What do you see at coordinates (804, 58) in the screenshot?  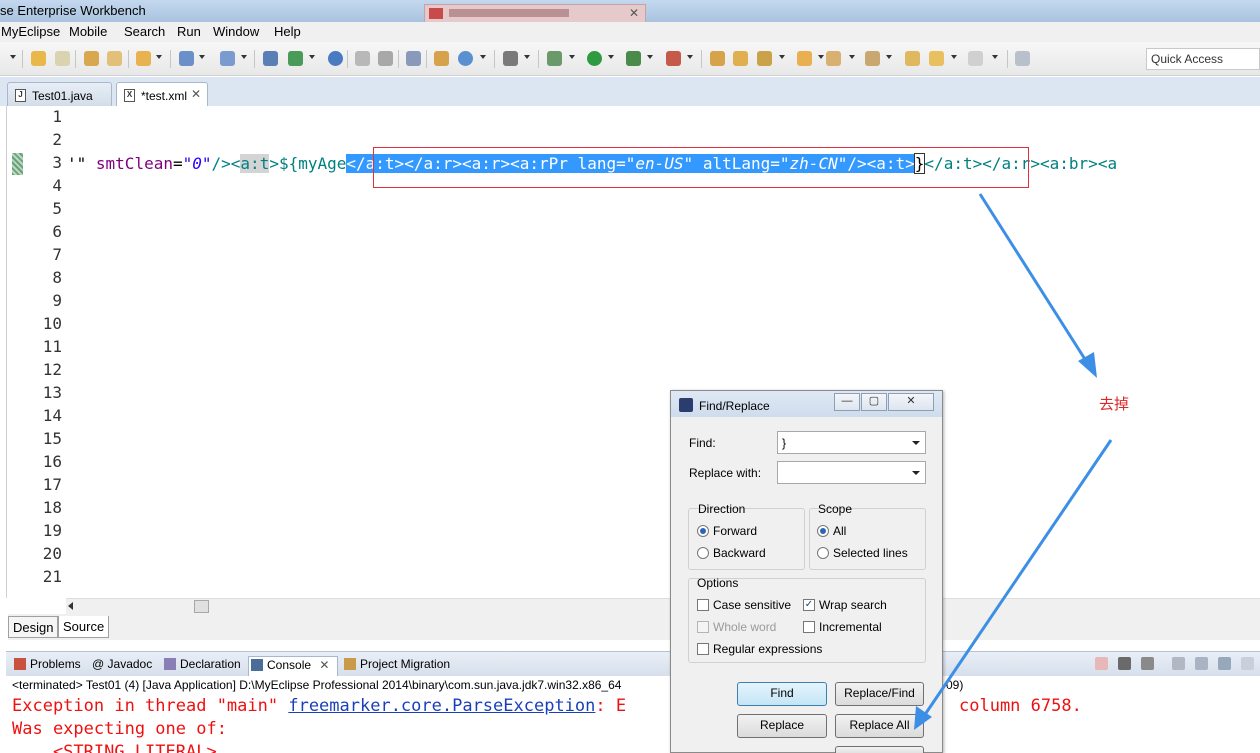 I see `package-icon` at bounding box center [804, 58].